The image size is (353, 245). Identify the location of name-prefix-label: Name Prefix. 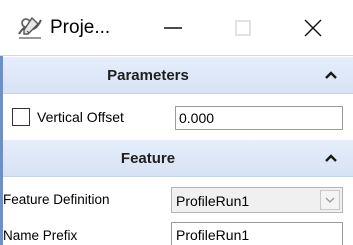
(40, 235).